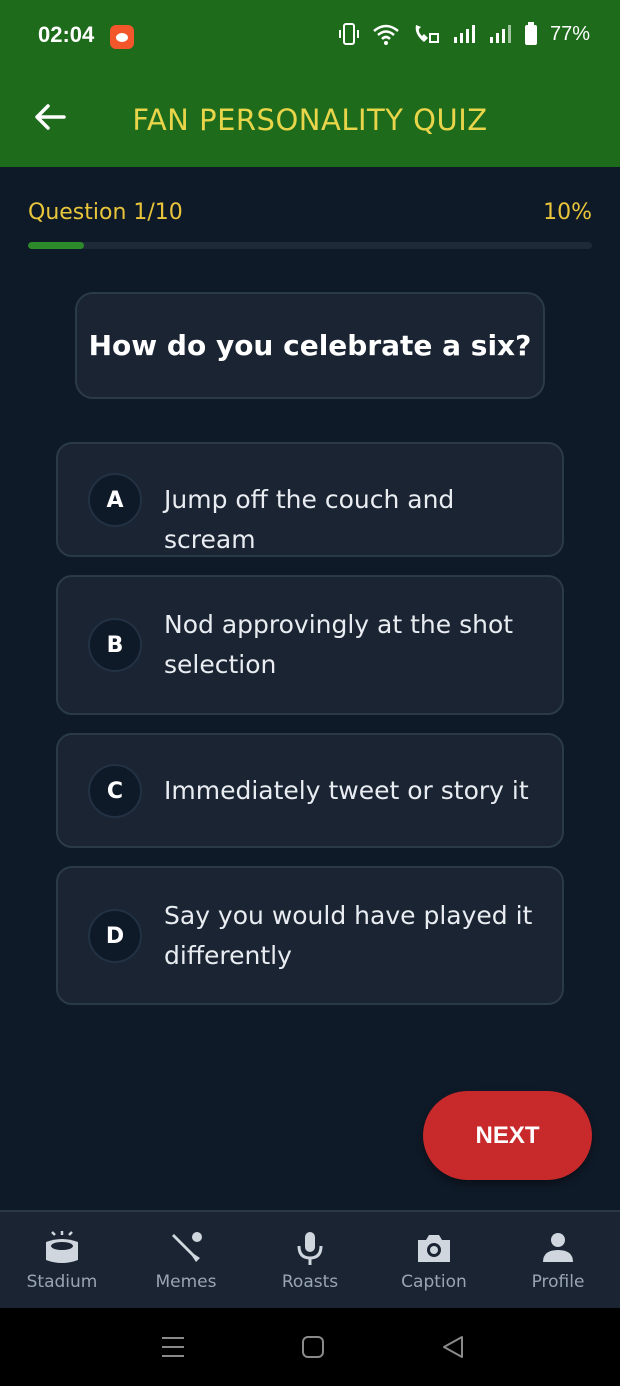  What do you see at coordinates (434, 1248) in the screenshot?
I see `camera-icon` at bounding box center [434, 1248].